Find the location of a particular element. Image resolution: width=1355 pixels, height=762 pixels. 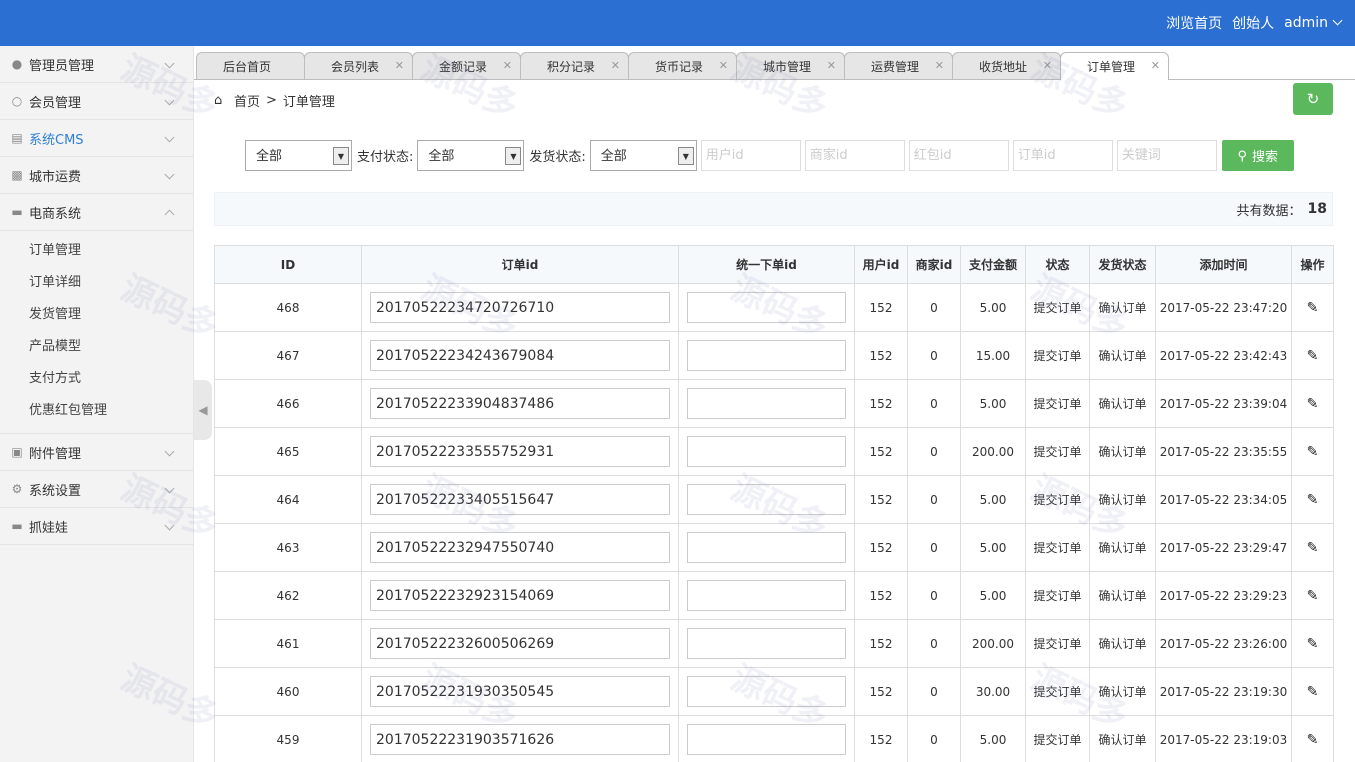

breadcrumb-home: 首页 is located at coordinates (247, 100).